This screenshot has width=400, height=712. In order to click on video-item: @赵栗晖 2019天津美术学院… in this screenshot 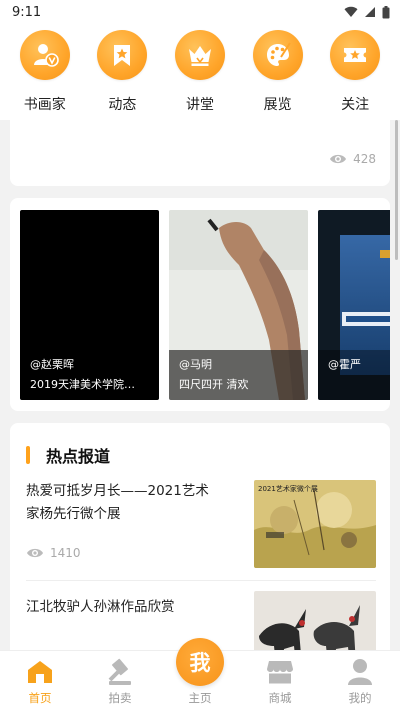, I will do `click(89, 305)`.